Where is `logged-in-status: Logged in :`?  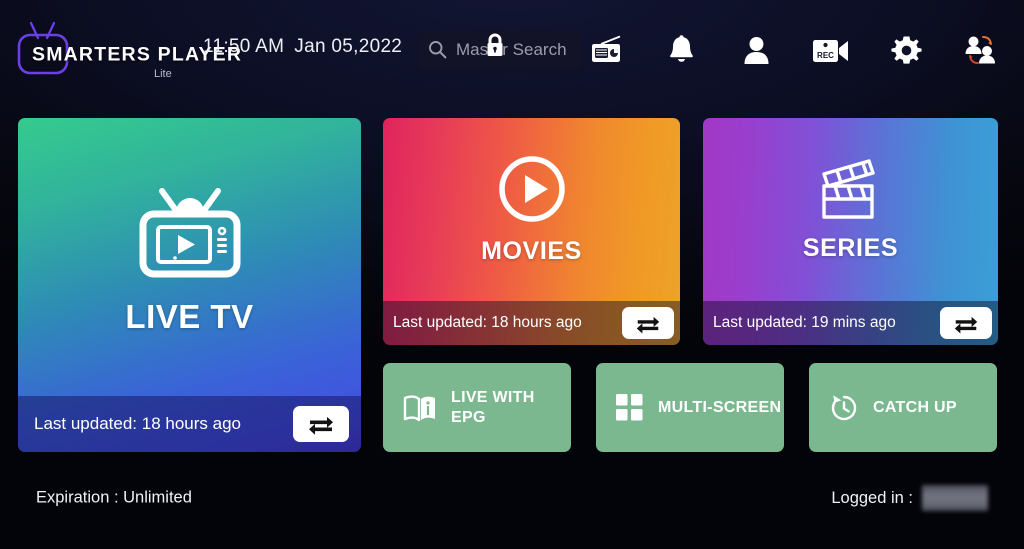
logged-in-status: Logged in : is located at coordinates (909, 498).